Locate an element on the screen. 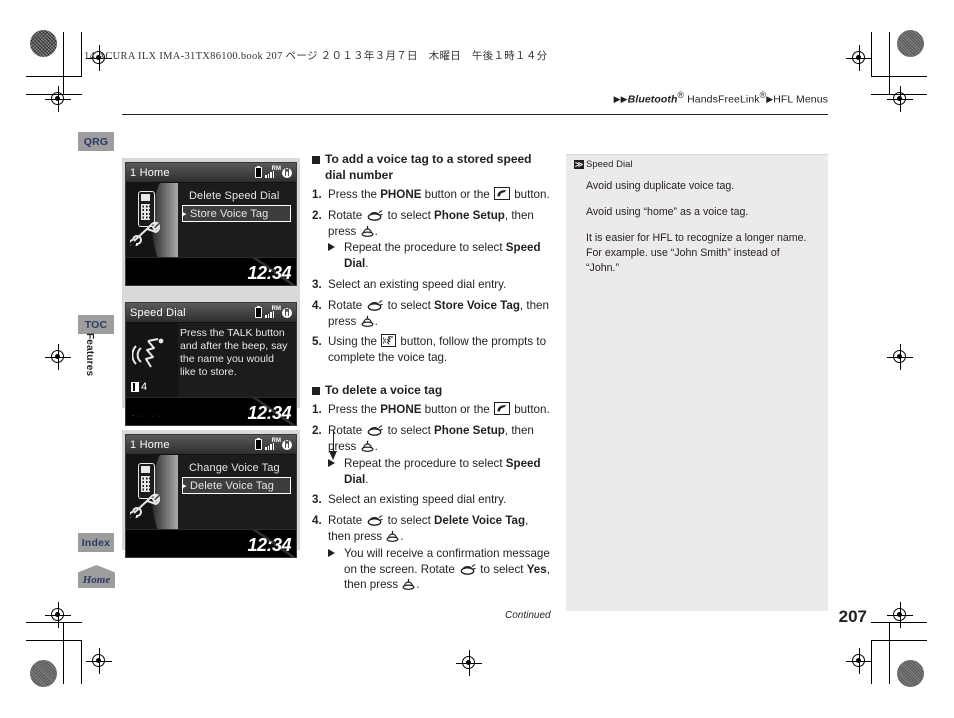 This screenshot has height=718, width=954. note-marker-icon: ≫ is located at coordinates (579, 164).